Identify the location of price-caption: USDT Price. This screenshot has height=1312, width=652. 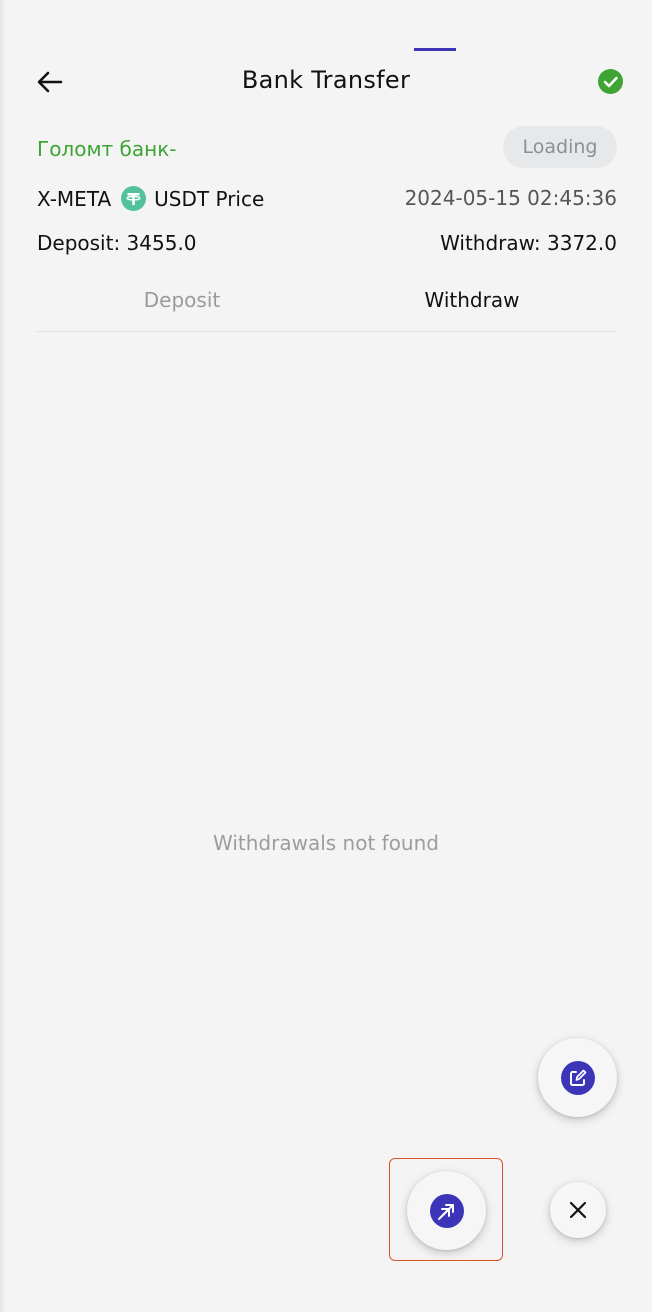
(209, 198).